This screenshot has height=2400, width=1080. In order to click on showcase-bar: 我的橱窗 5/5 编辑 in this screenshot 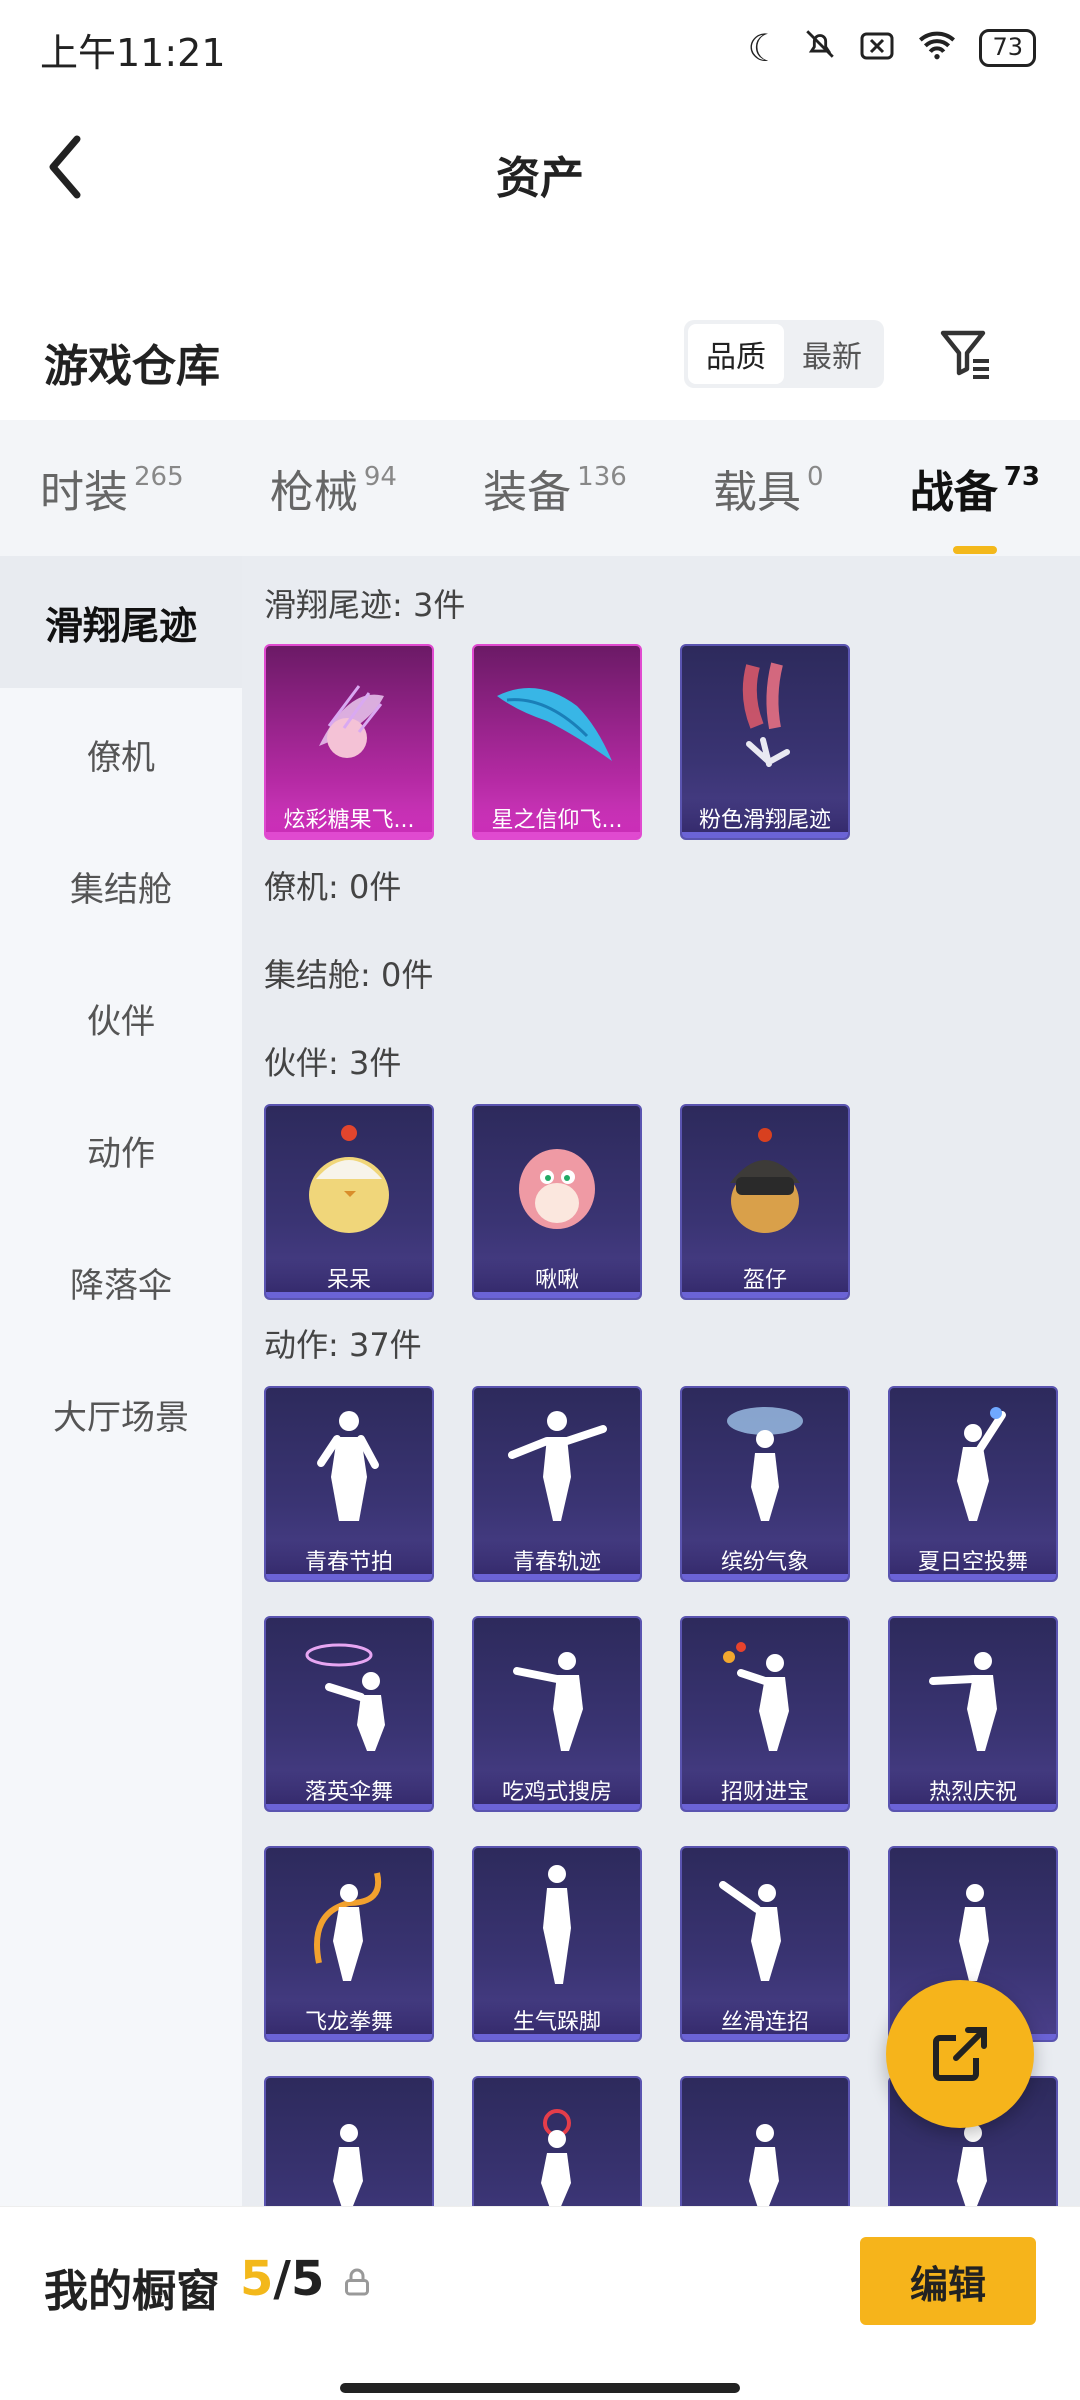, I will do `click(540, 2303)`.